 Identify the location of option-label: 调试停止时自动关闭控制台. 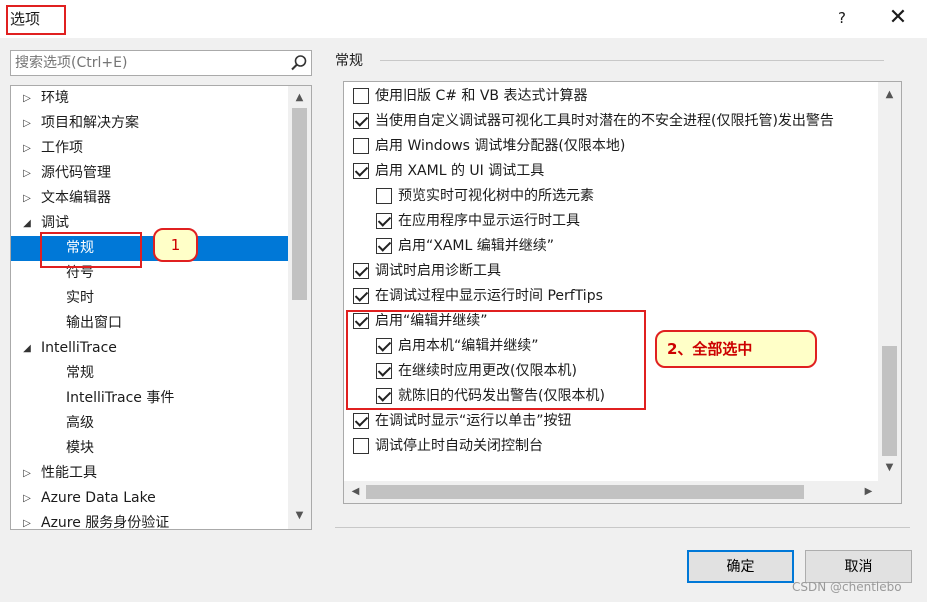
(459, 446).